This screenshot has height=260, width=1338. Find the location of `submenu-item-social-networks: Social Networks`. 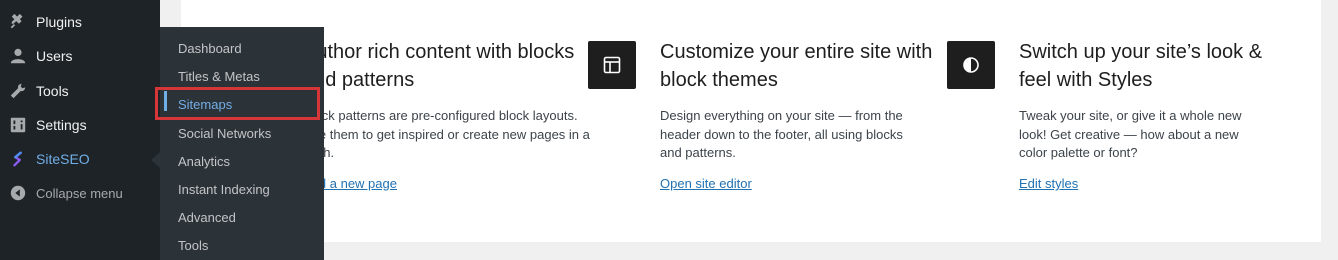

submenu-item-social-networks: Social Networks is located at coordinates (224, 134).